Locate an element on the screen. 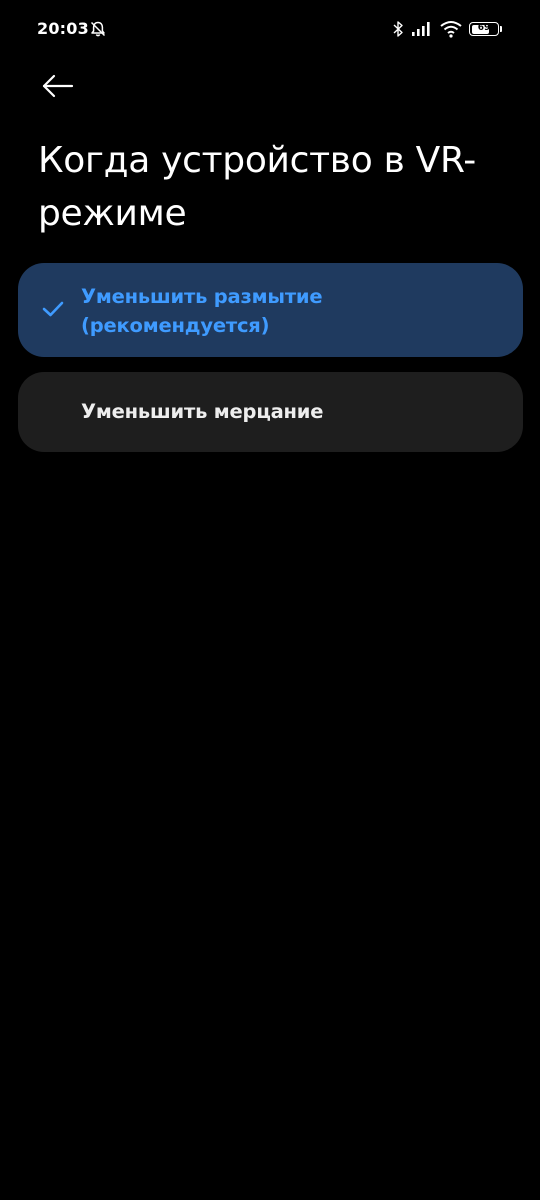  wifi-icon is located at coordinates (451, 29).